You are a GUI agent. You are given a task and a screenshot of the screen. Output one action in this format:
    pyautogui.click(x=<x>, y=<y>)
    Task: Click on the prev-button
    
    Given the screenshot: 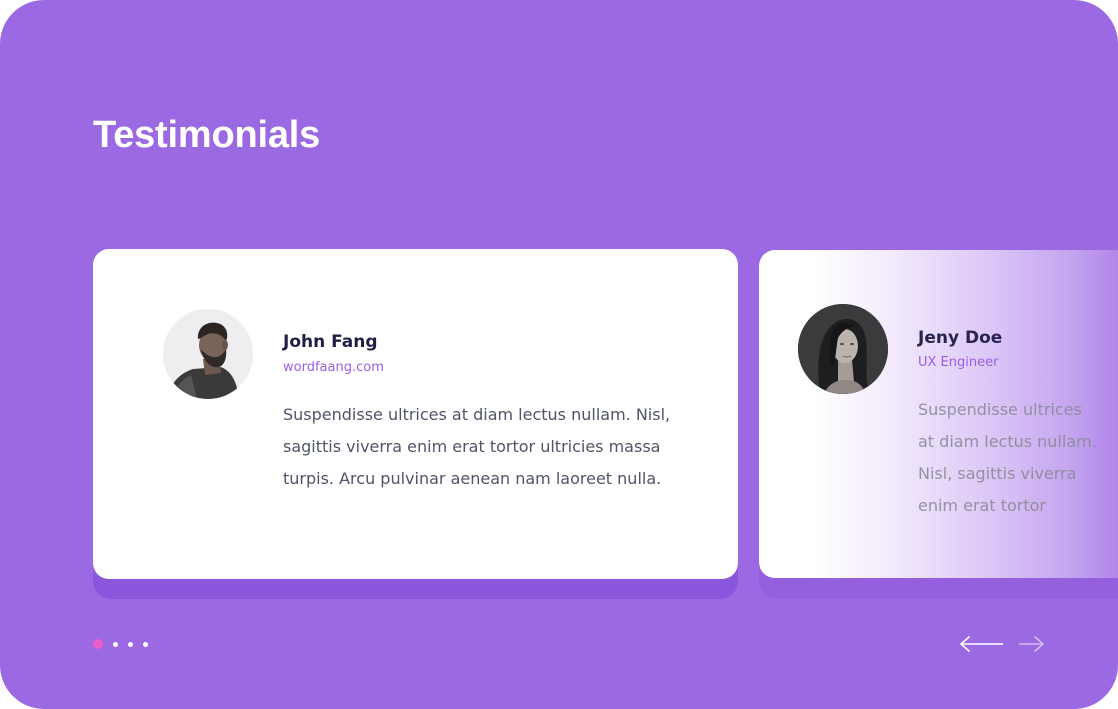 What is the action you would take?
    pyautogui.click(x=981, y=644)
    